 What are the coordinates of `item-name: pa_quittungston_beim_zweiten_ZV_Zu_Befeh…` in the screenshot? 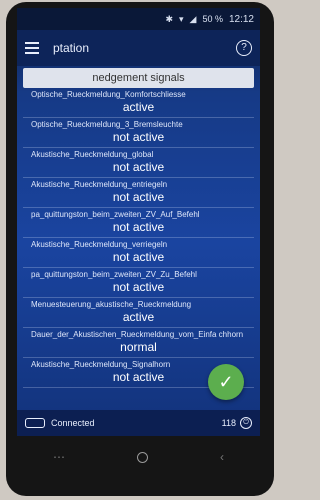 It's located at (114, 274).